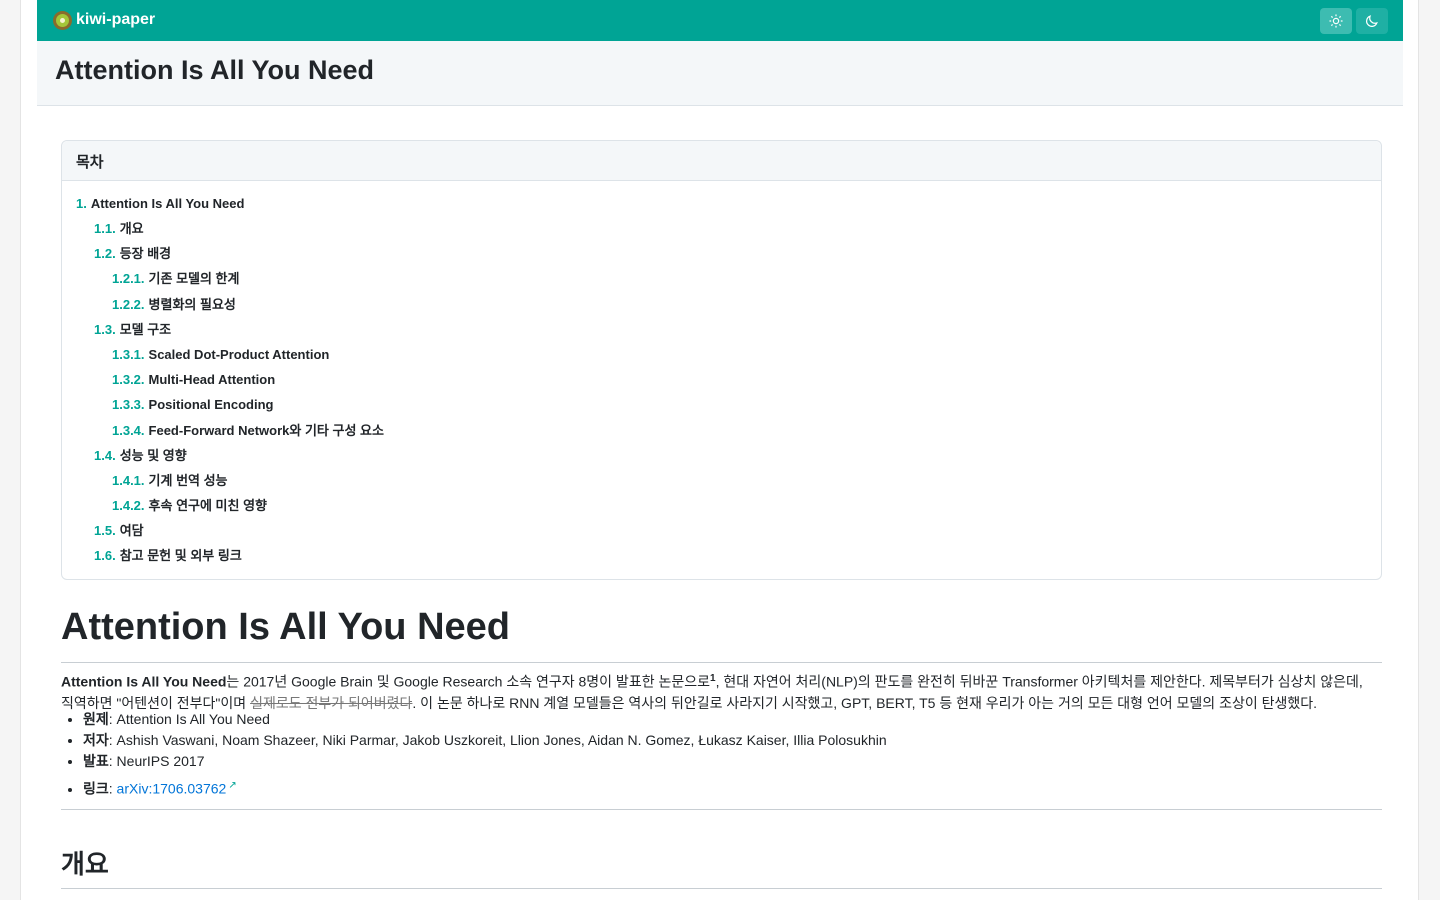 Image resolution: width=1440 pixels, height=900 pixels. I want to click on info-item-original-title: 원제: Attention Is All You Need, so click(485, 719).